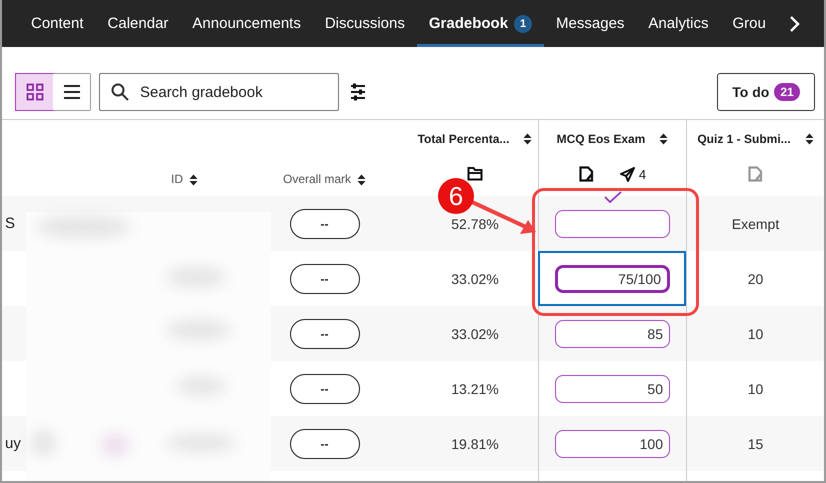 The image size is (826, 483). I want to click on grade-input-field: 50, so click(612, 388).